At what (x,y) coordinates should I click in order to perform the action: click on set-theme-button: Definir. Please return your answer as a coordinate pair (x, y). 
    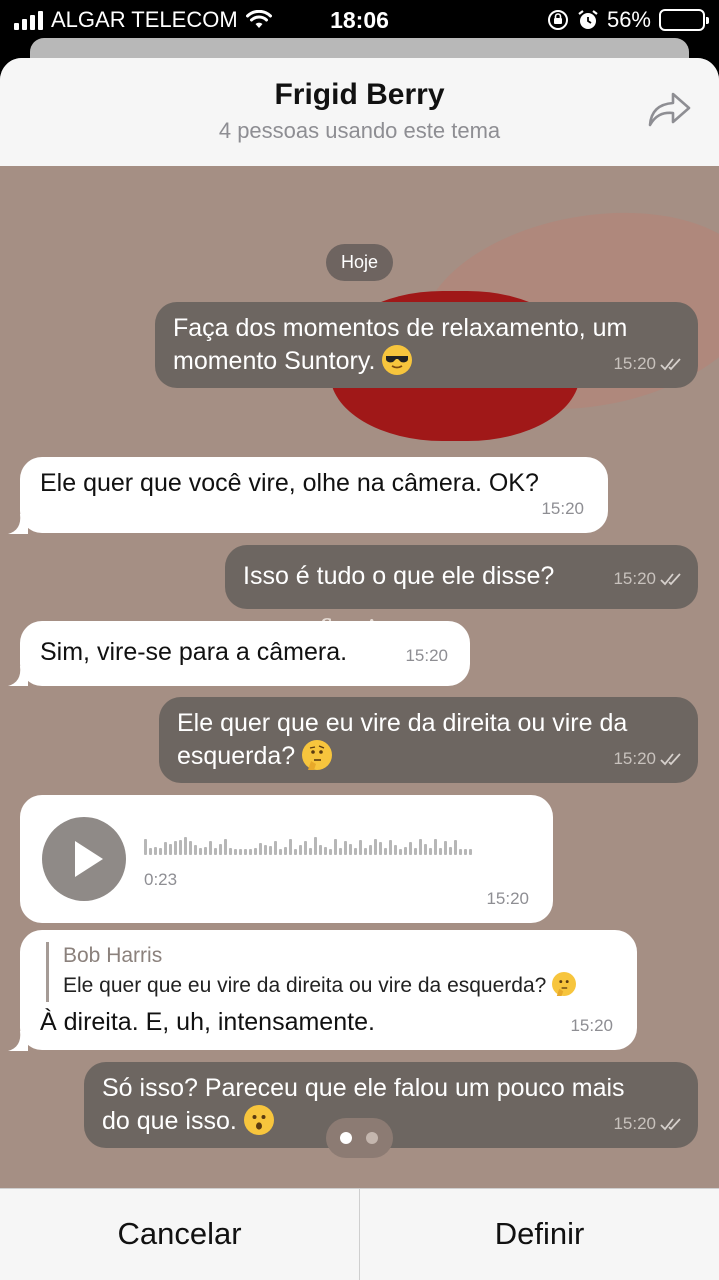
    Looking at the image, I should click on (539, 1234).